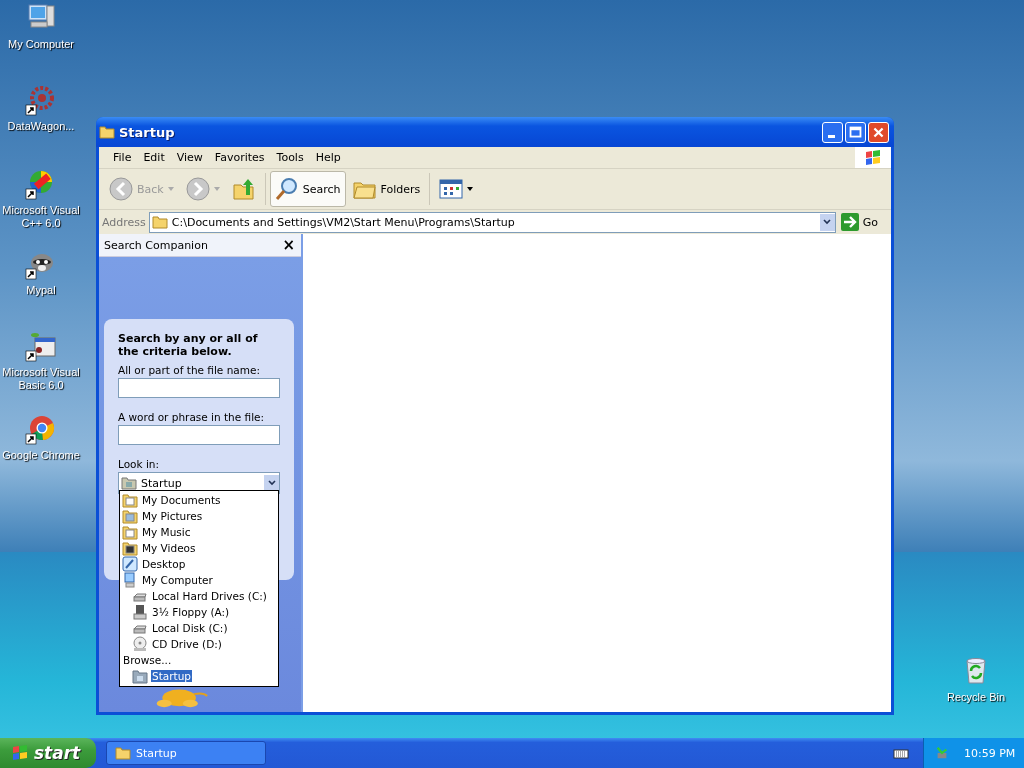 This screenshot has height=768, width=1024. Describe the element at coordinates (186, 753) in the screenshot. I see `taskbar-button: Startup` at that location.